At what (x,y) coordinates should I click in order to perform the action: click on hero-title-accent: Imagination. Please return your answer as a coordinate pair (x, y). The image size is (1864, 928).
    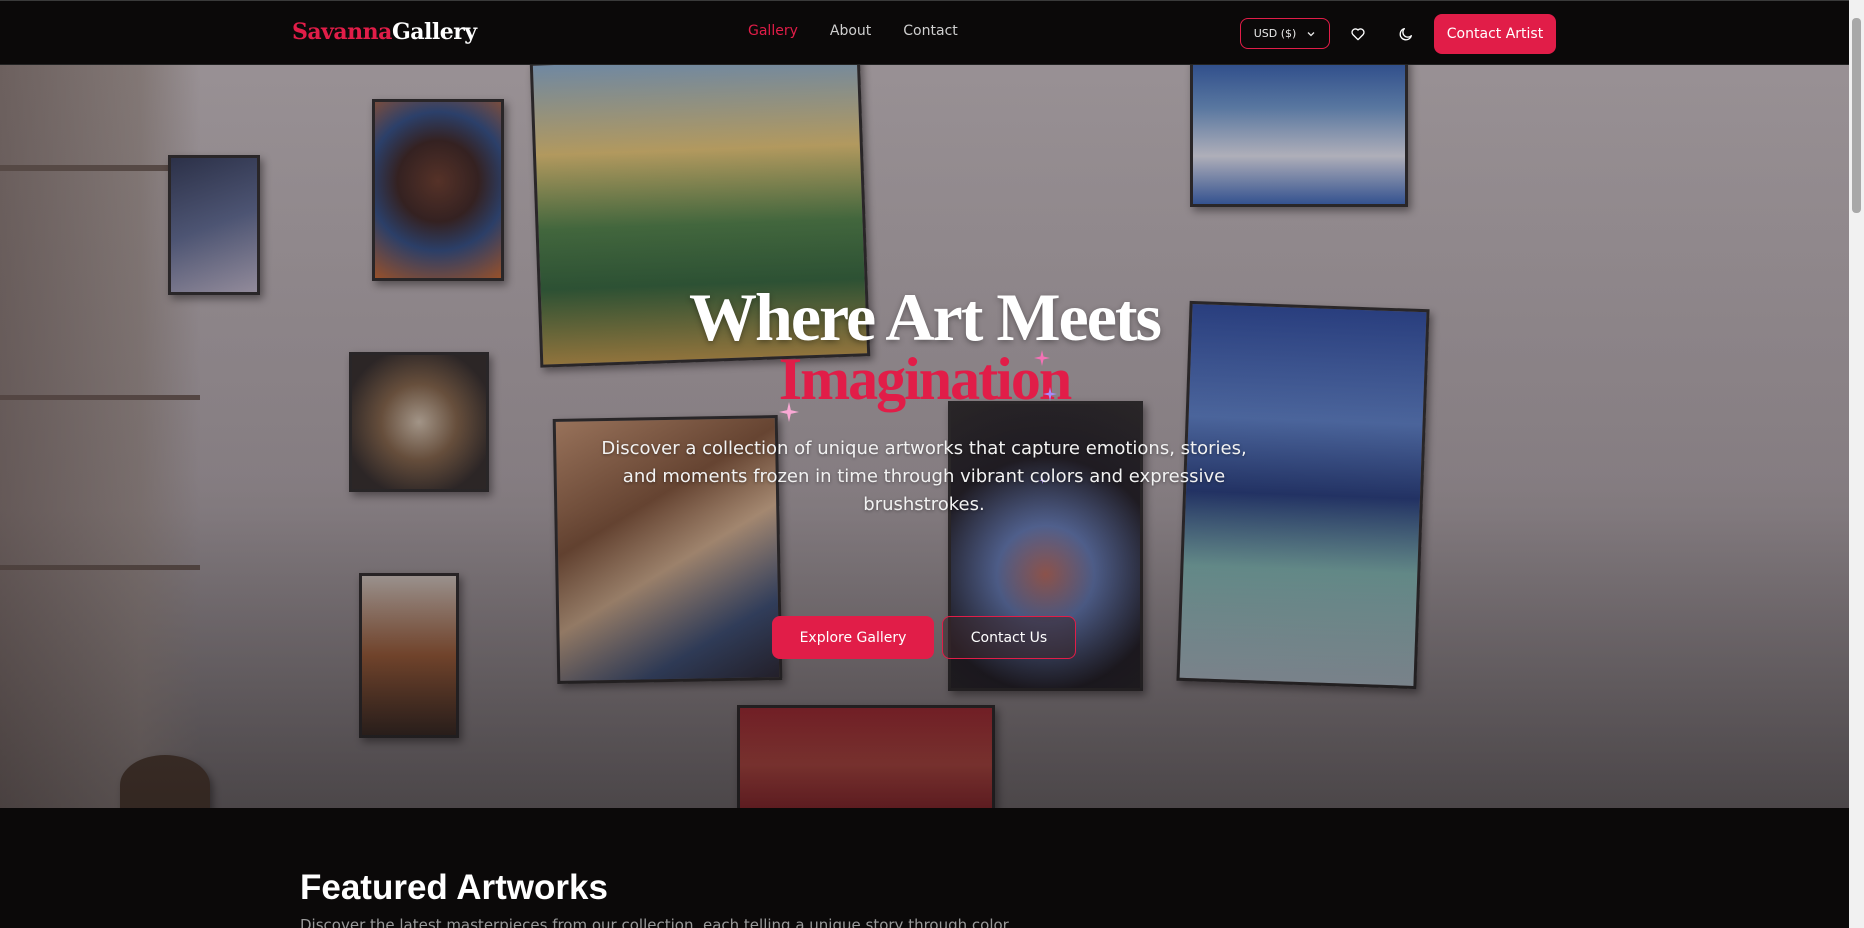
    Looking at the image, I should click on (925, 379).